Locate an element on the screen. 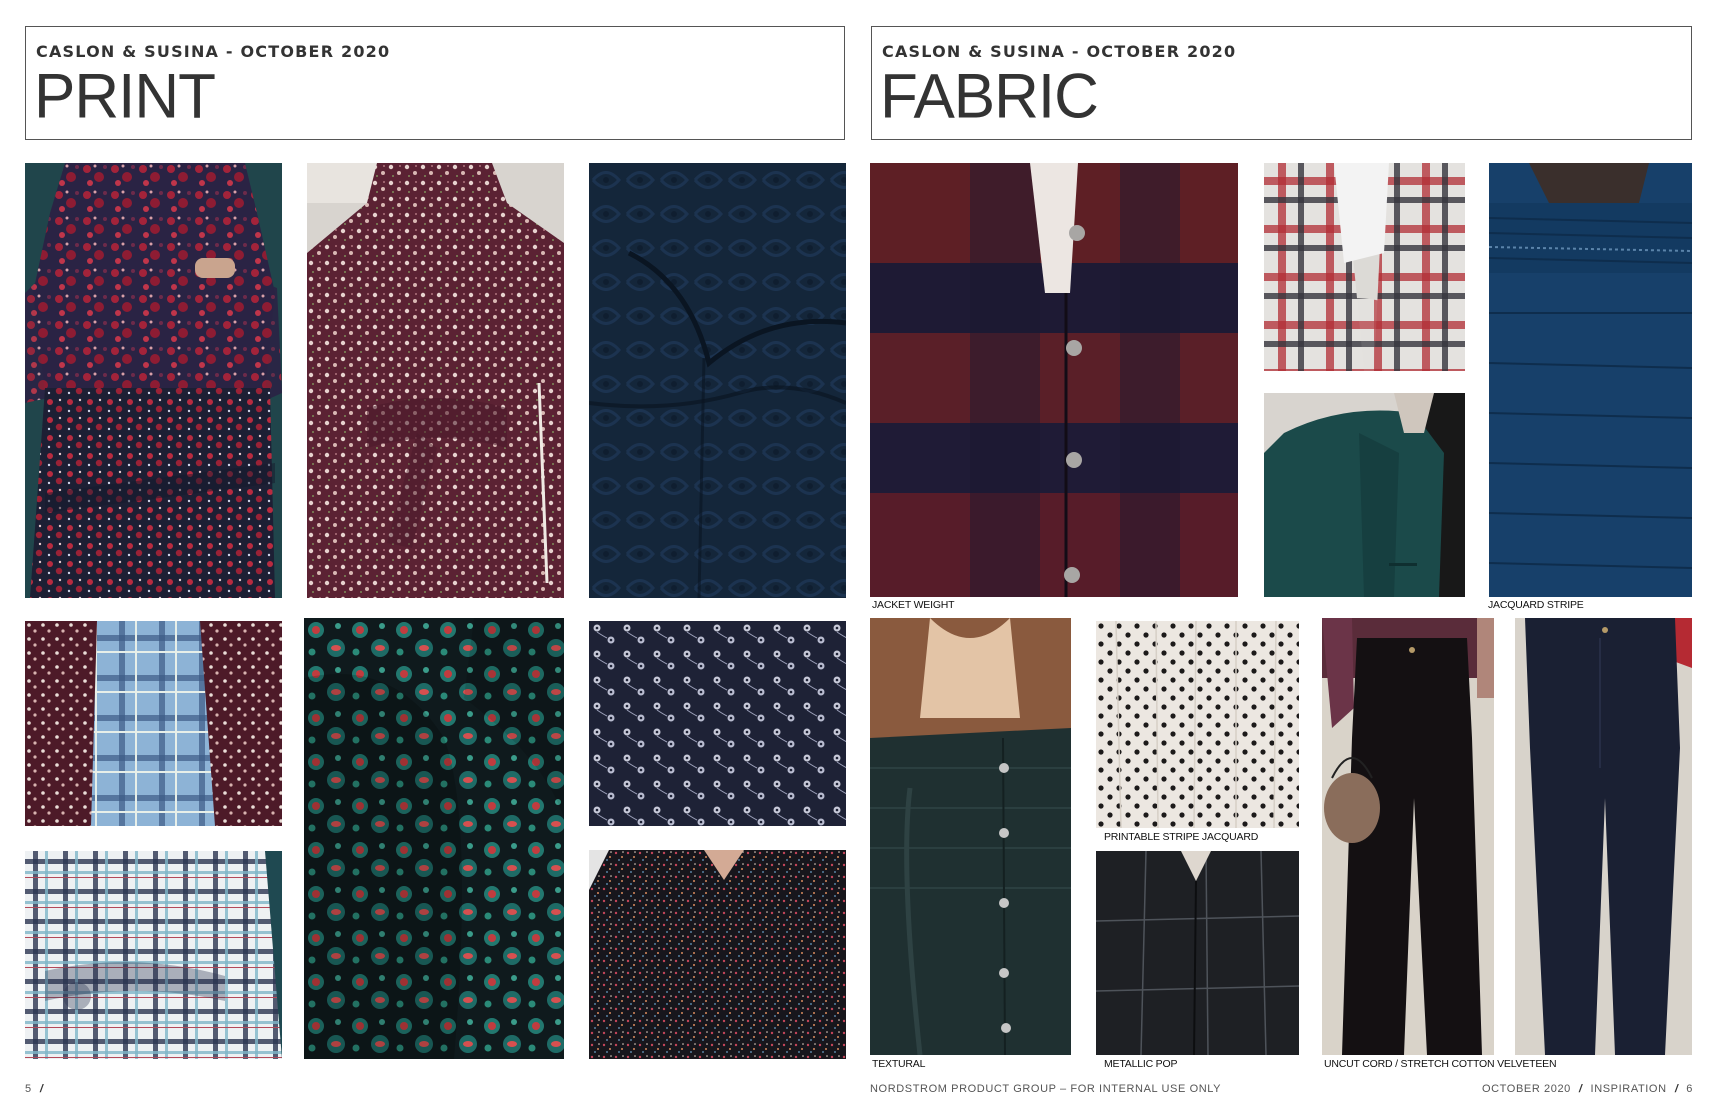 The width and height of the screenshot is (1709, 1106). print-header-box: CASLON & SUSINA - OCTOBER 2020 PRINT is located at coordinates (435, 83).